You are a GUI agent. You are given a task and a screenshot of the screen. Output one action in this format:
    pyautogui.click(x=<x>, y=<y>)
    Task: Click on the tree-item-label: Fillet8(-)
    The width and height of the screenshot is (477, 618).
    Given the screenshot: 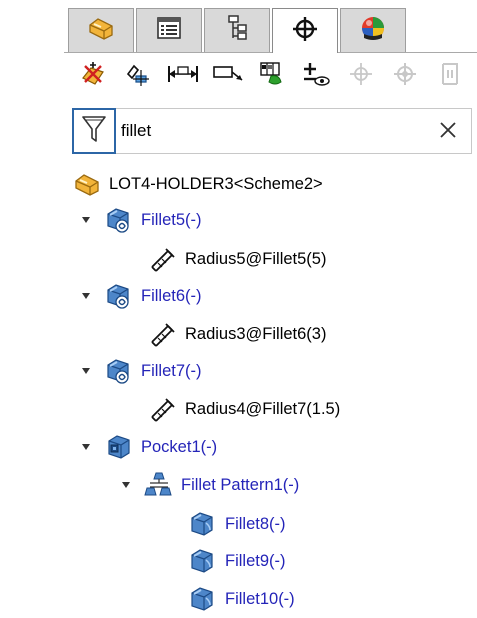 What is the action you would take?
    pyautogui.click(x=255, y=523)
    